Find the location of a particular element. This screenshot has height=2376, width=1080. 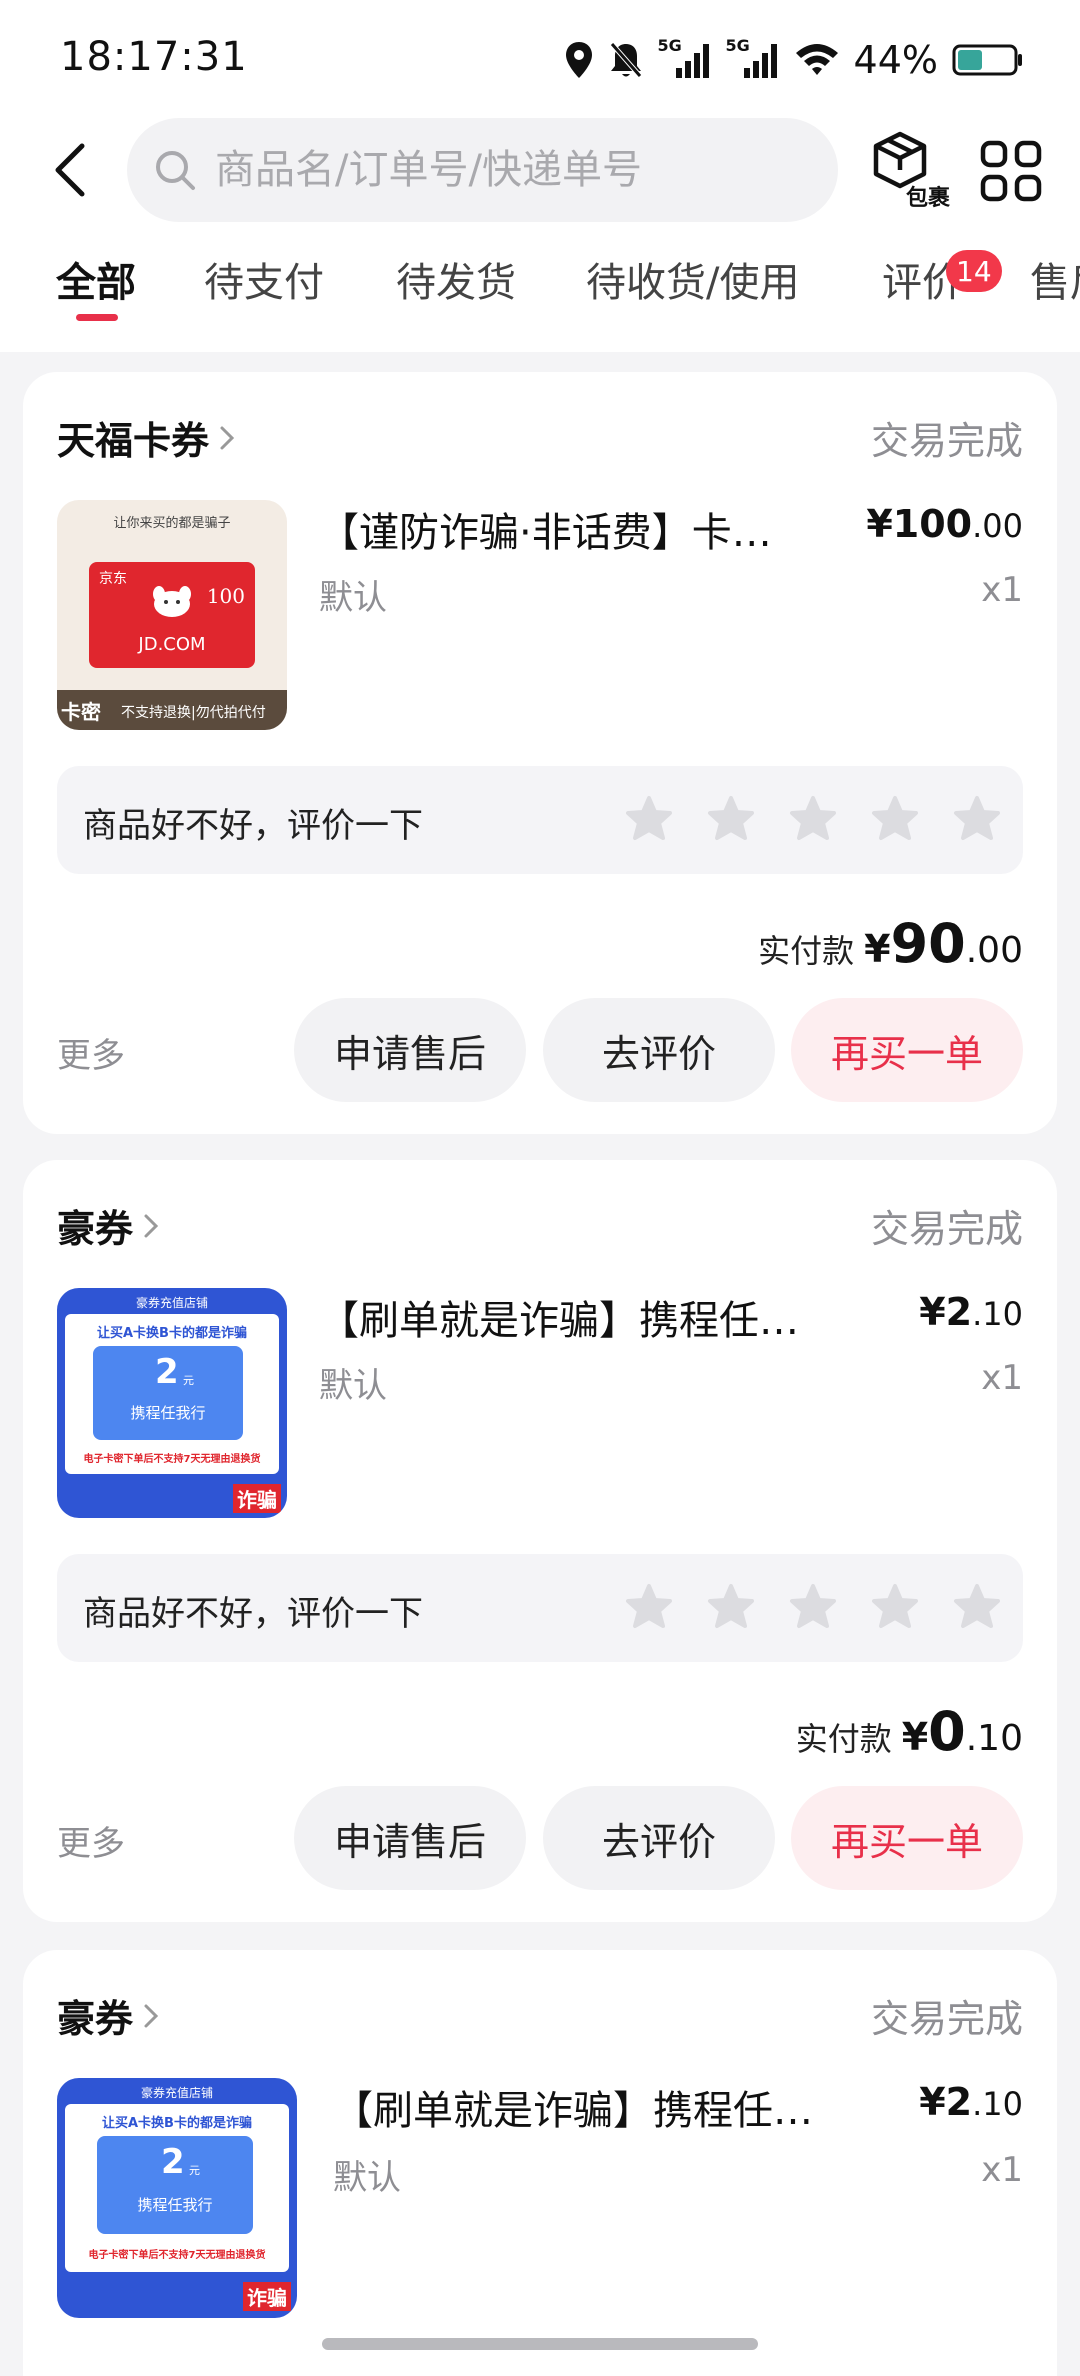

paid-decimal: .00 is located at coordinates (994, 950).